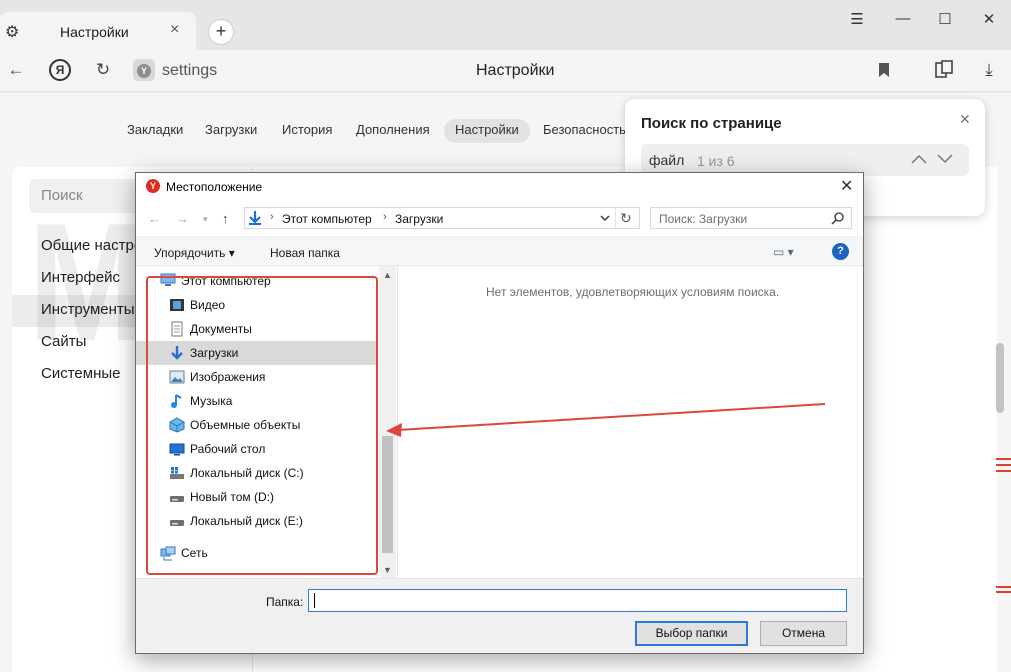  What do you see at coordinates (256, 449) in the screenshot?
I see `tree-item-desktop: Рабочий стол` at bounding box center [256, 449].